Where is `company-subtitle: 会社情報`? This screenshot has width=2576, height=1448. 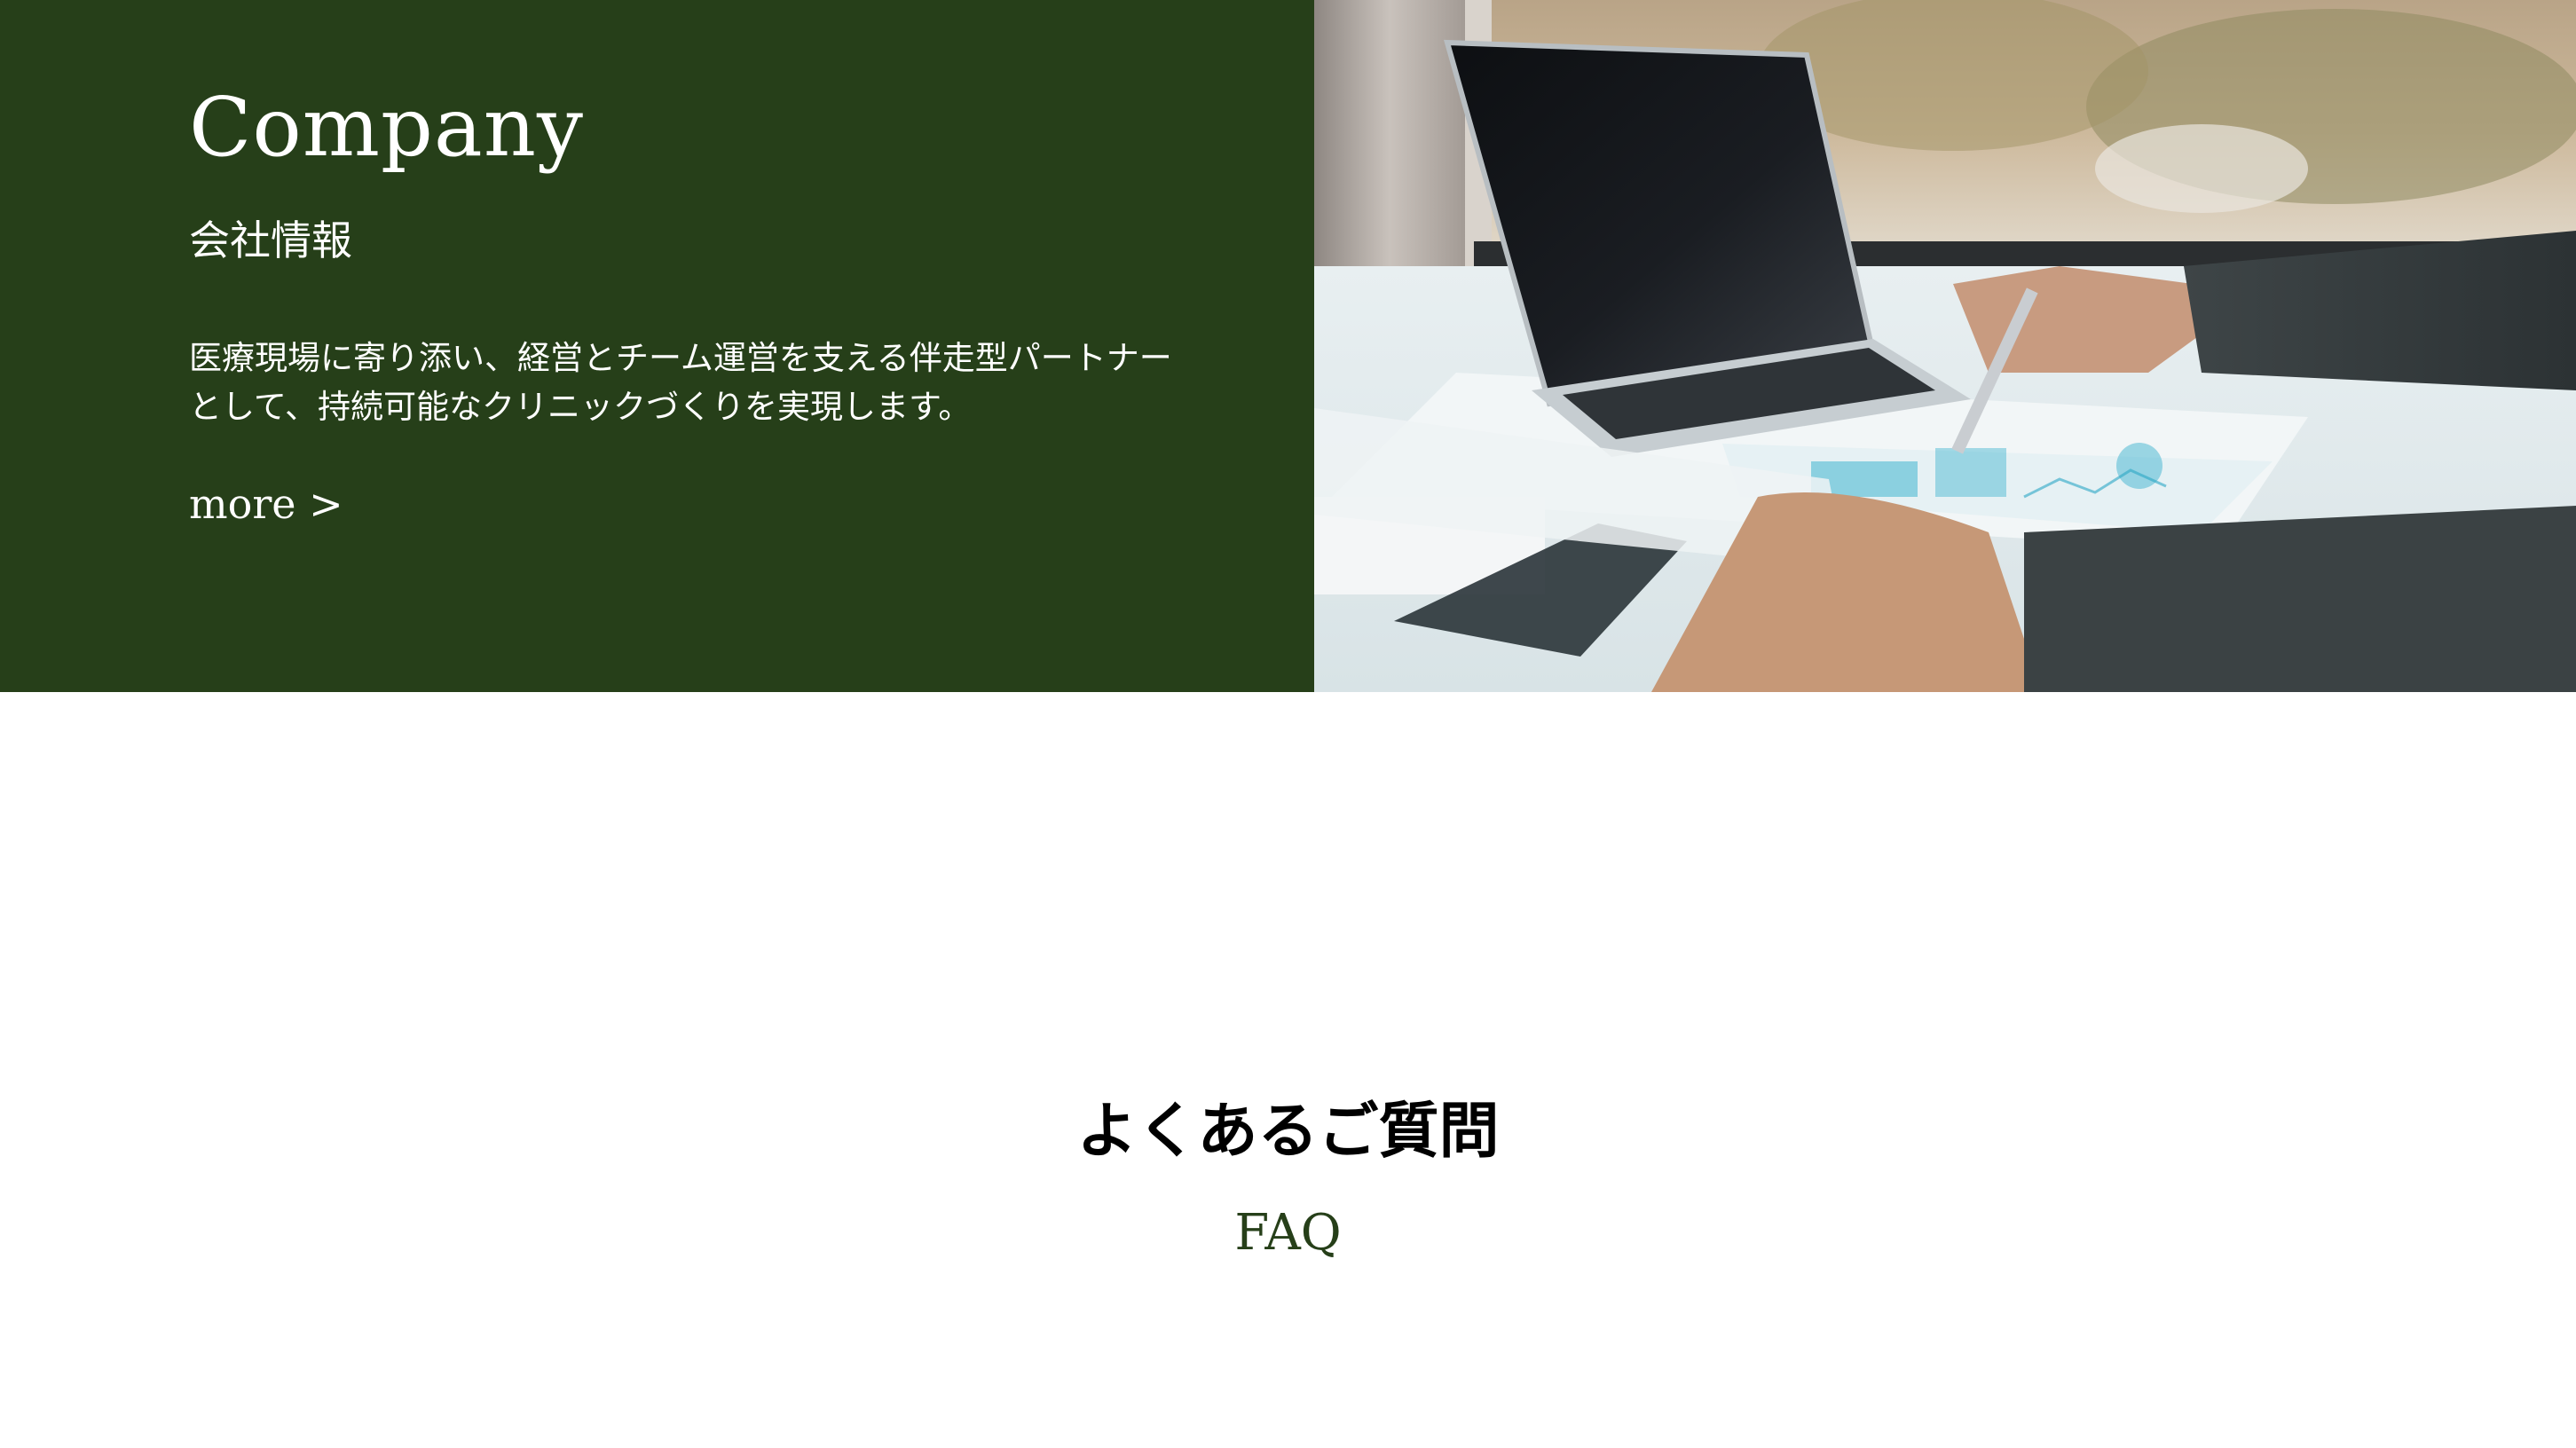 company-subtitle: 会社情報 is located at coordinates (271, 240).